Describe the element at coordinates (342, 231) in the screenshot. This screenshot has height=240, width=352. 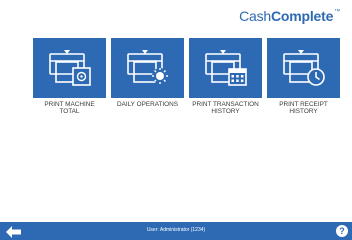
I see `help-button: ?` at that location.